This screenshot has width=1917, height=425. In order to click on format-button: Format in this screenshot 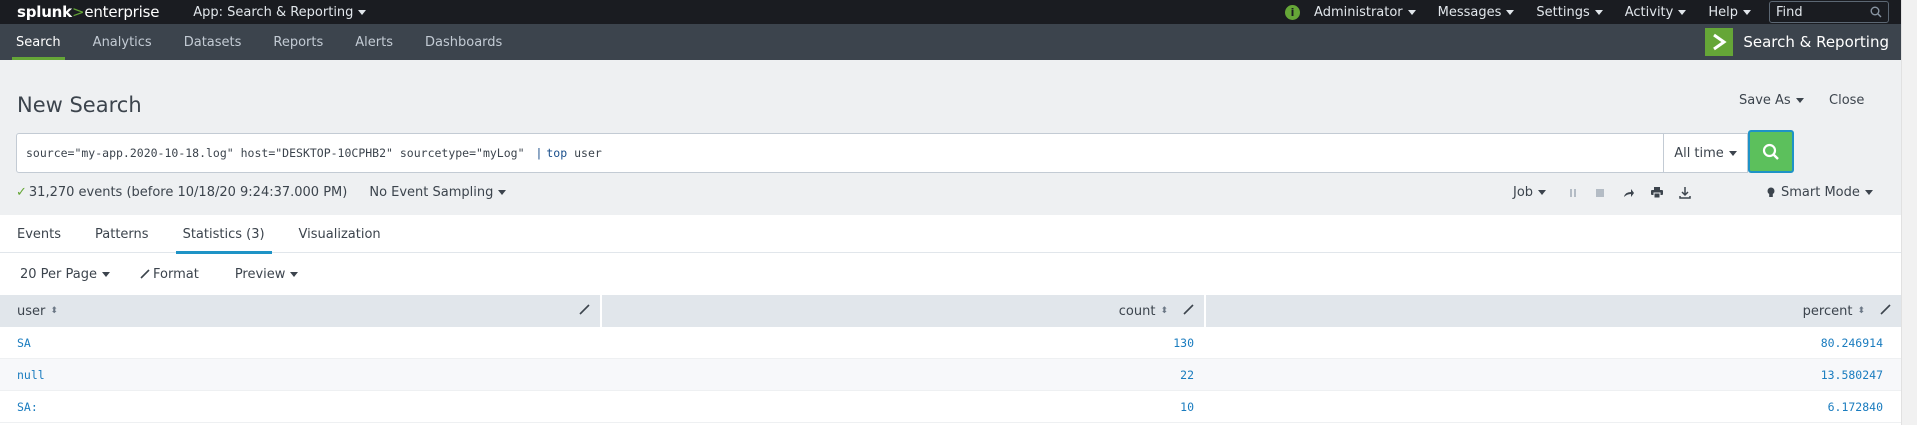, I will do `click(169, 274)`.